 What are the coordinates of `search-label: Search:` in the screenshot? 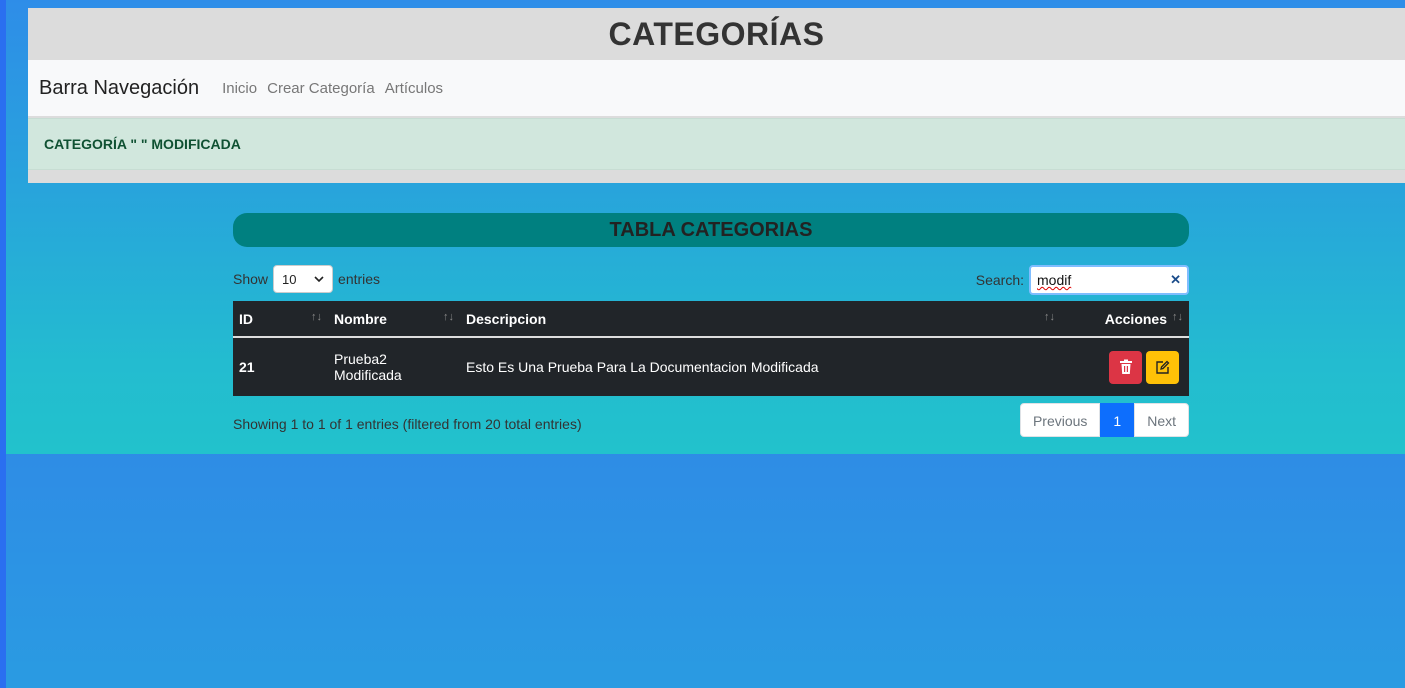 It's located at (999, 280).